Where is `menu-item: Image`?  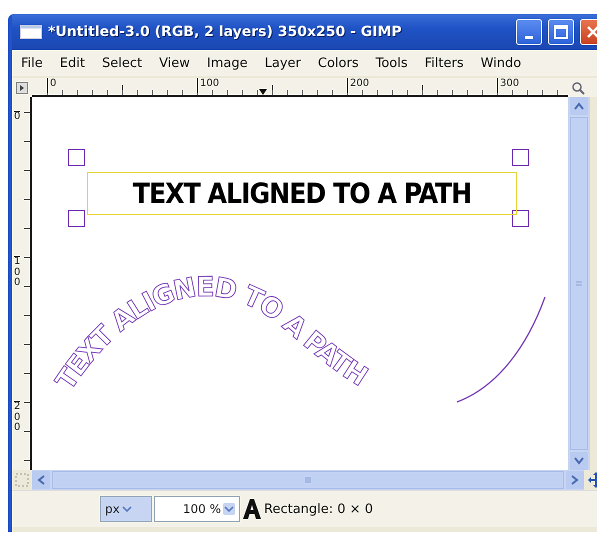
menu-item: Image is located at coordinates (227, 63).